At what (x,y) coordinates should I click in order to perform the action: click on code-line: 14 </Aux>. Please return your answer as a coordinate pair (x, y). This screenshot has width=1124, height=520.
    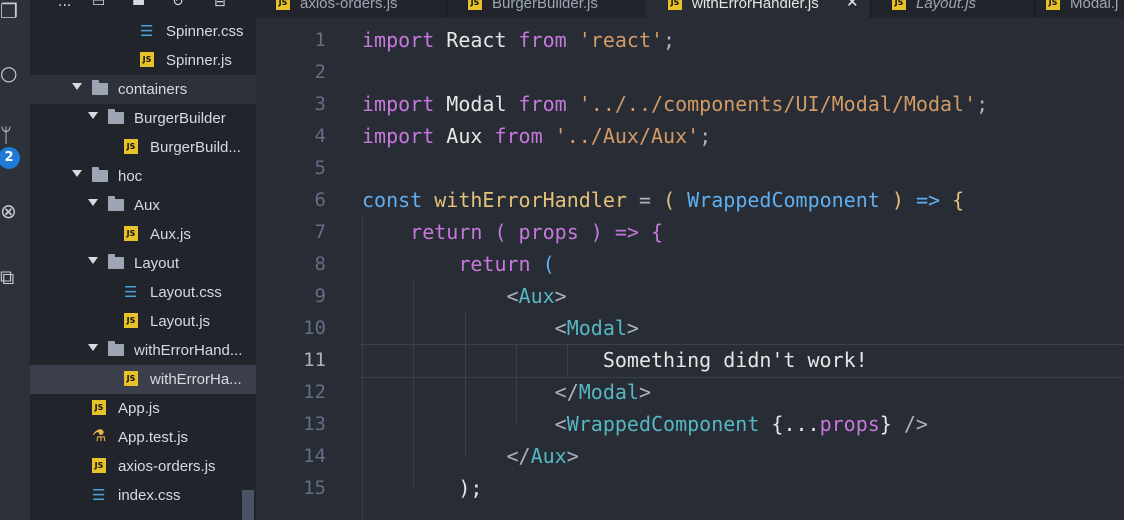
    Looking at the image, I should click on (690, 456).